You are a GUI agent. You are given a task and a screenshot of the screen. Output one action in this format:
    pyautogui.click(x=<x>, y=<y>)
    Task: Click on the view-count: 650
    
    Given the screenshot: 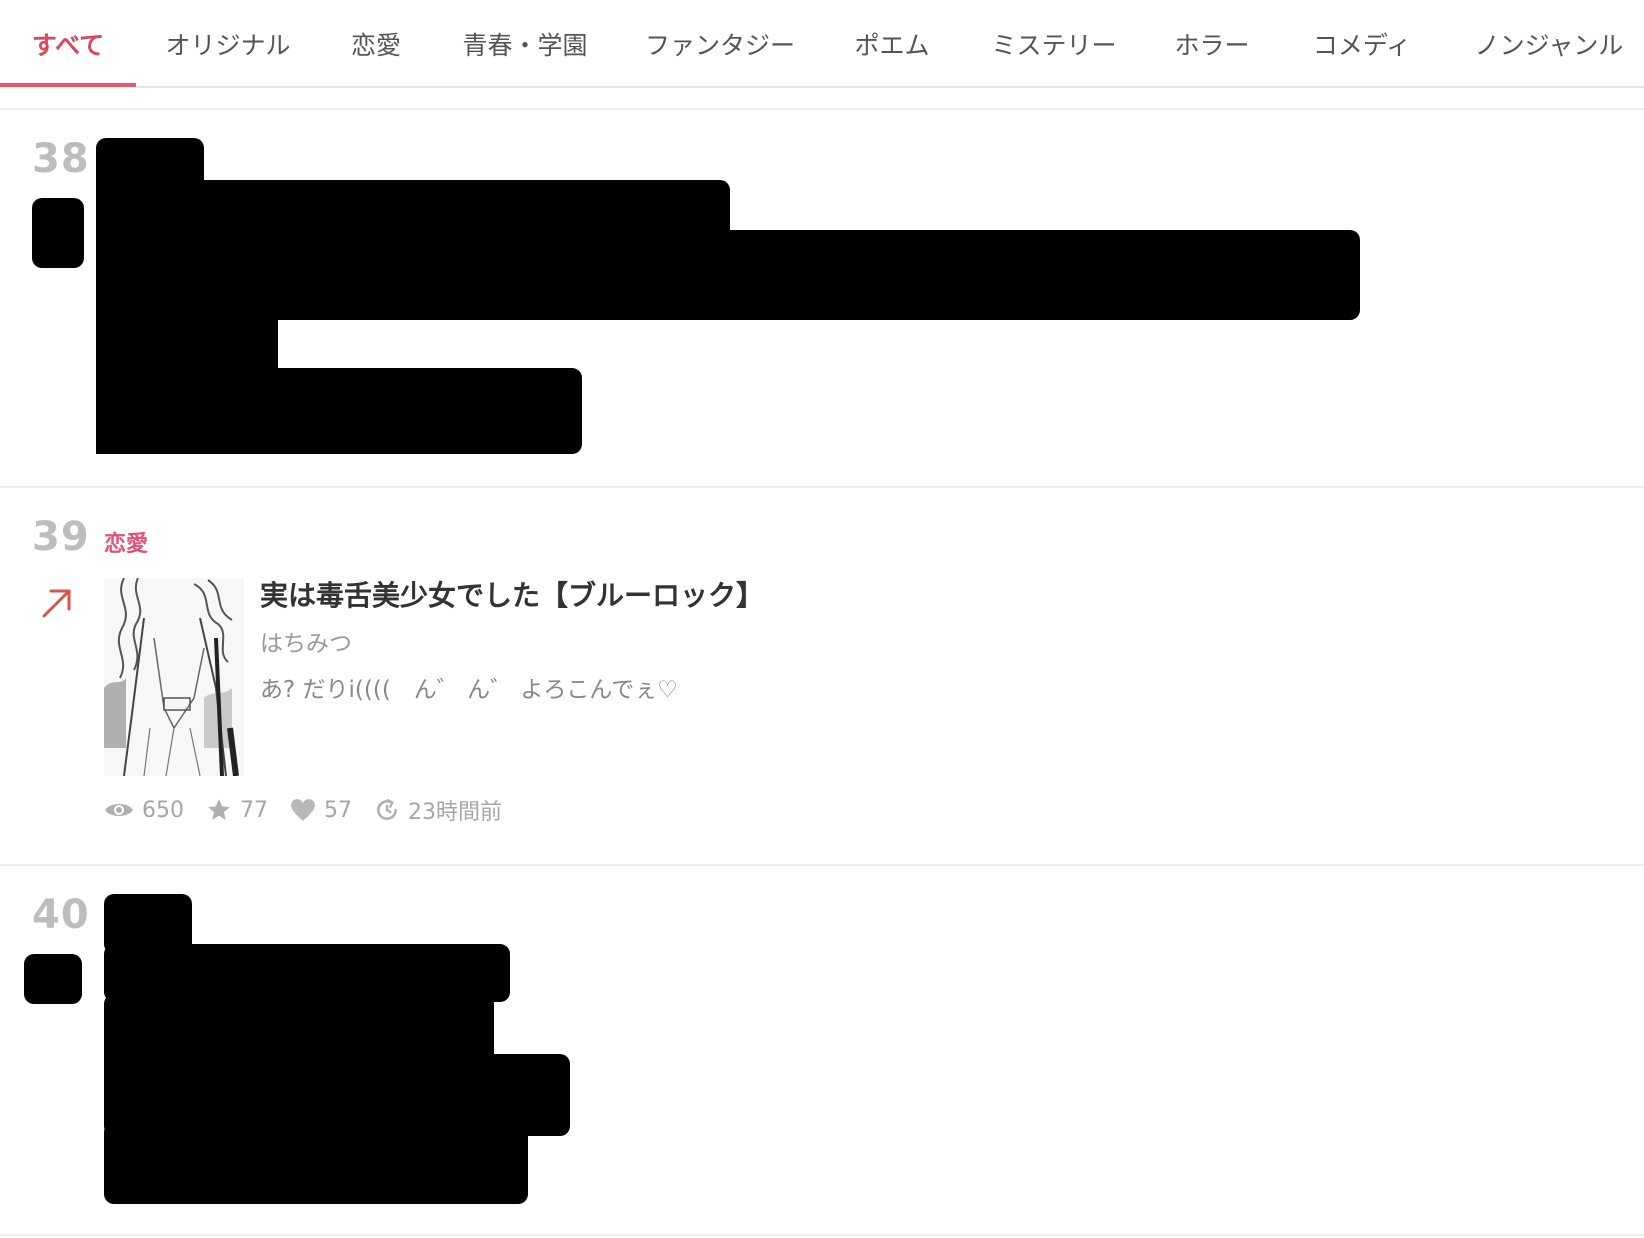 What is the action you would take?
    pyautogui.click(x=144, y=810)
    